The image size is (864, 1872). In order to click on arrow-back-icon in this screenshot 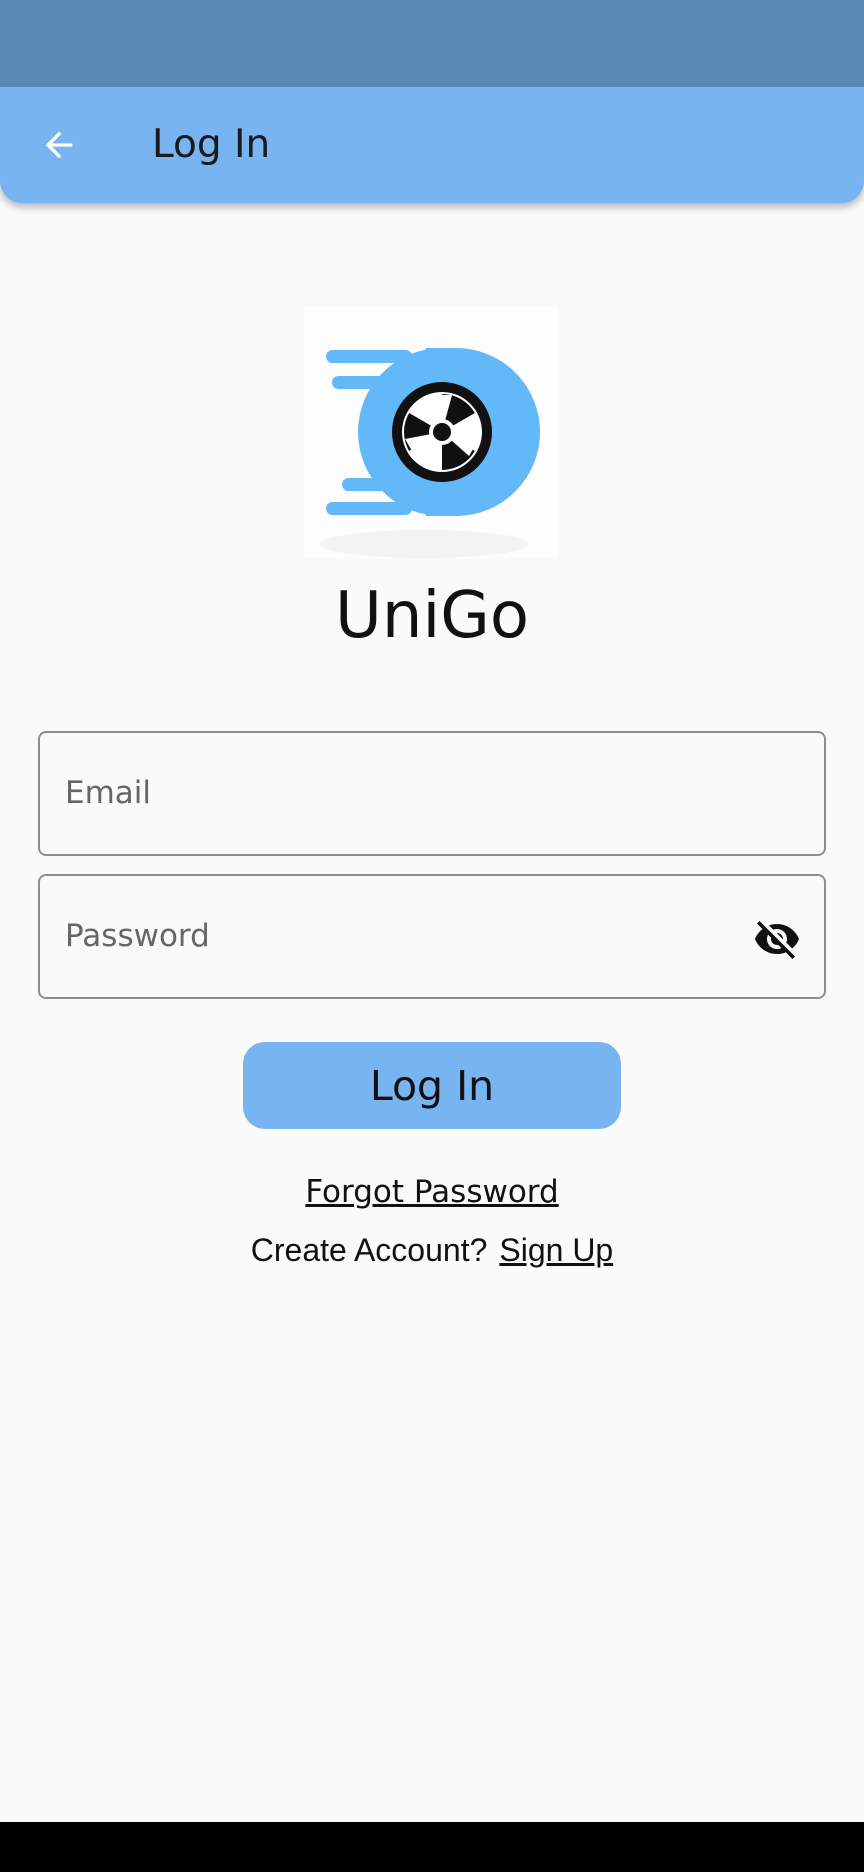, I will do `click(59, 145)`.